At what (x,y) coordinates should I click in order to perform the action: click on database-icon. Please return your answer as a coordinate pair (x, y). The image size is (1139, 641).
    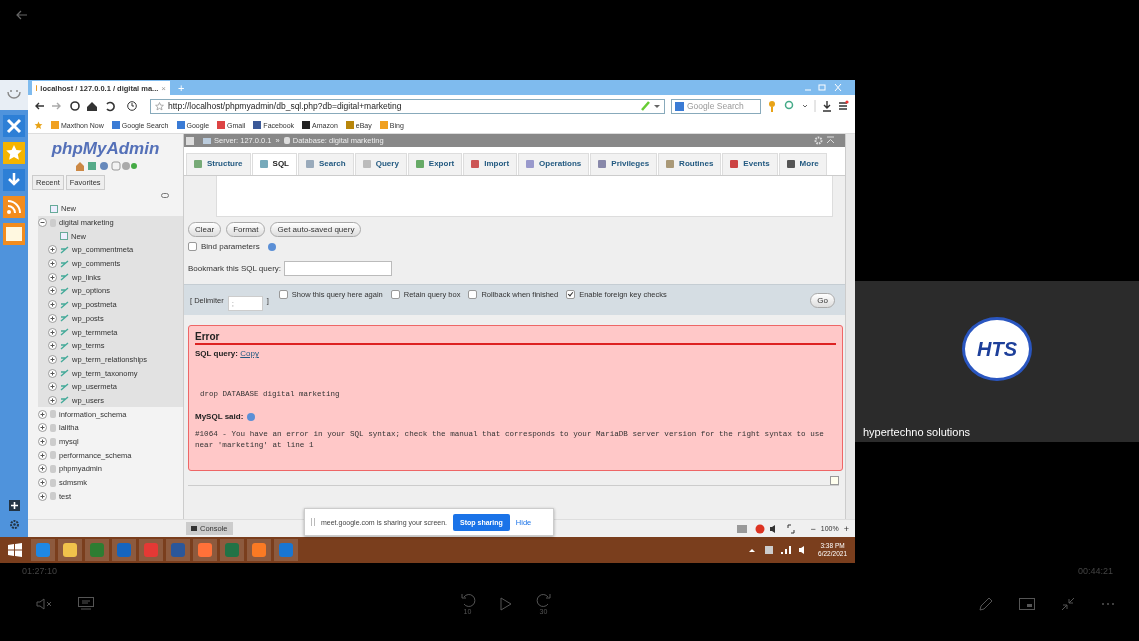
    Looking at the image, I should click on (286, 140).